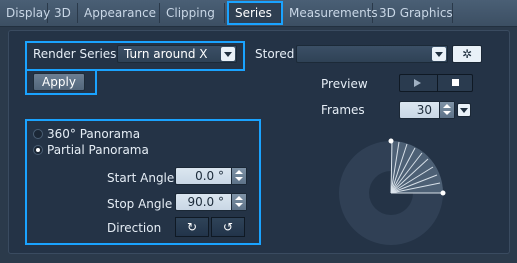 Image resolution: width=517 pixels, height=263 pixels. I want to click on panorama-preview-dial, so click(392, 191).